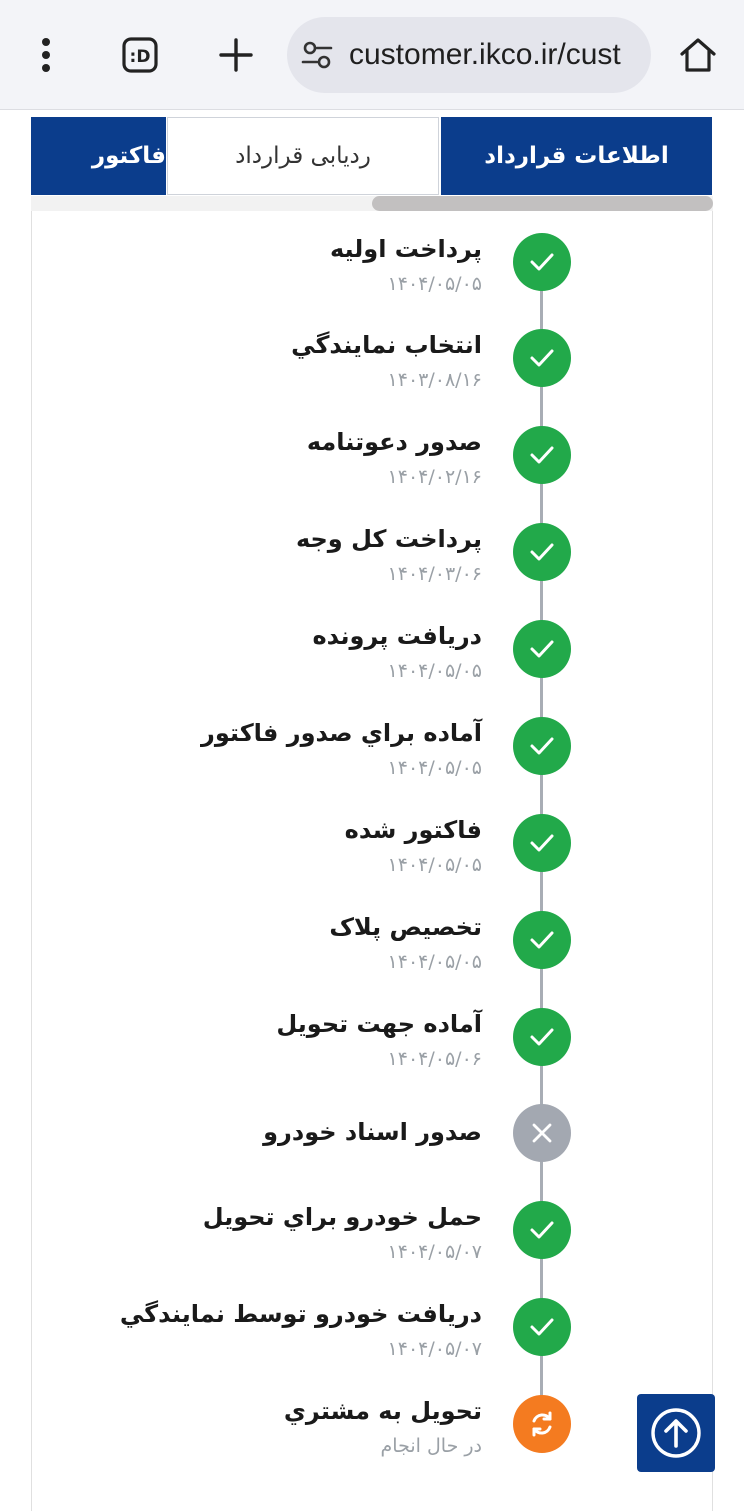 The image size is (744, 1511). I want to click on url-text: customer.ikco.ir/cust, so click(485, 54).